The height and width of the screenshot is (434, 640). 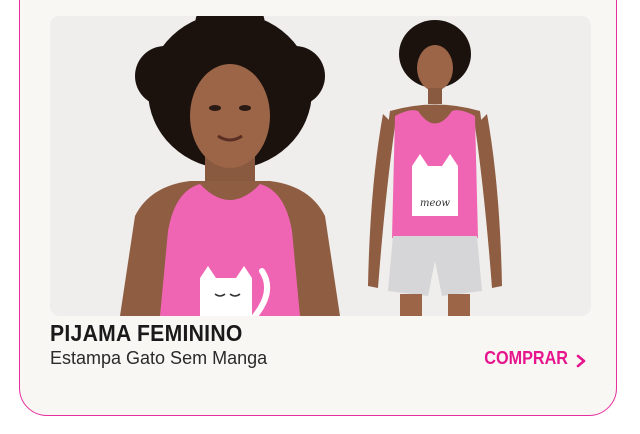 What do you see at coordinates (526, 358) in the screenshot?
I see `buy-button-label: COMPRAR` at bounding box center [526, 358].